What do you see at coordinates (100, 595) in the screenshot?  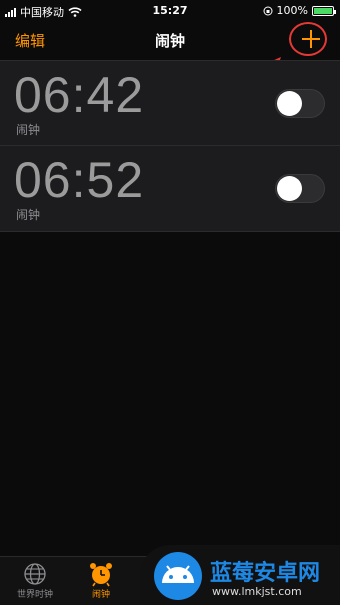 I see `tab-label: 闹钟` at bounding box center [100, 595].